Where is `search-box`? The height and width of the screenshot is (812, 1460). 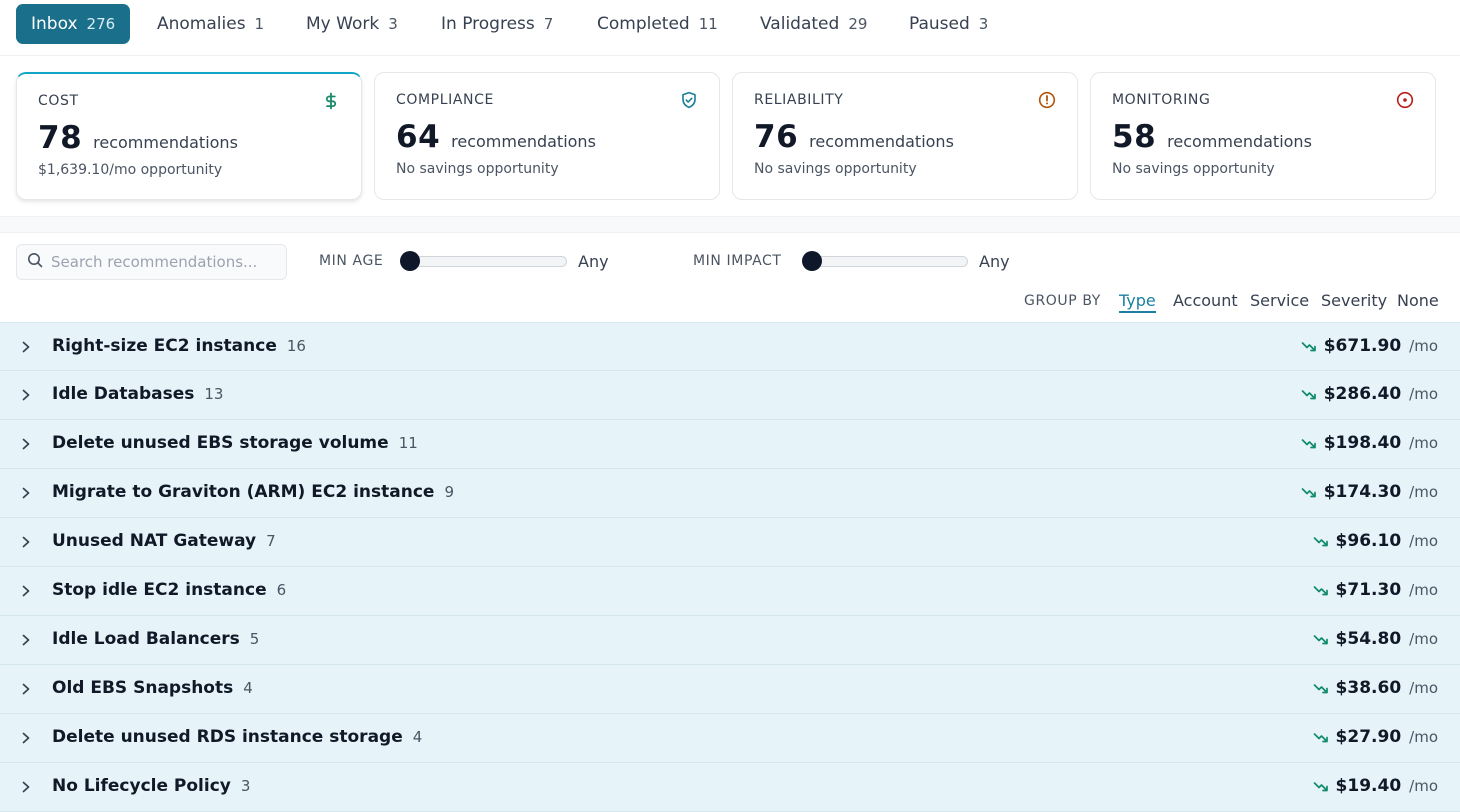 search-box is located at coordinates (151, 262).